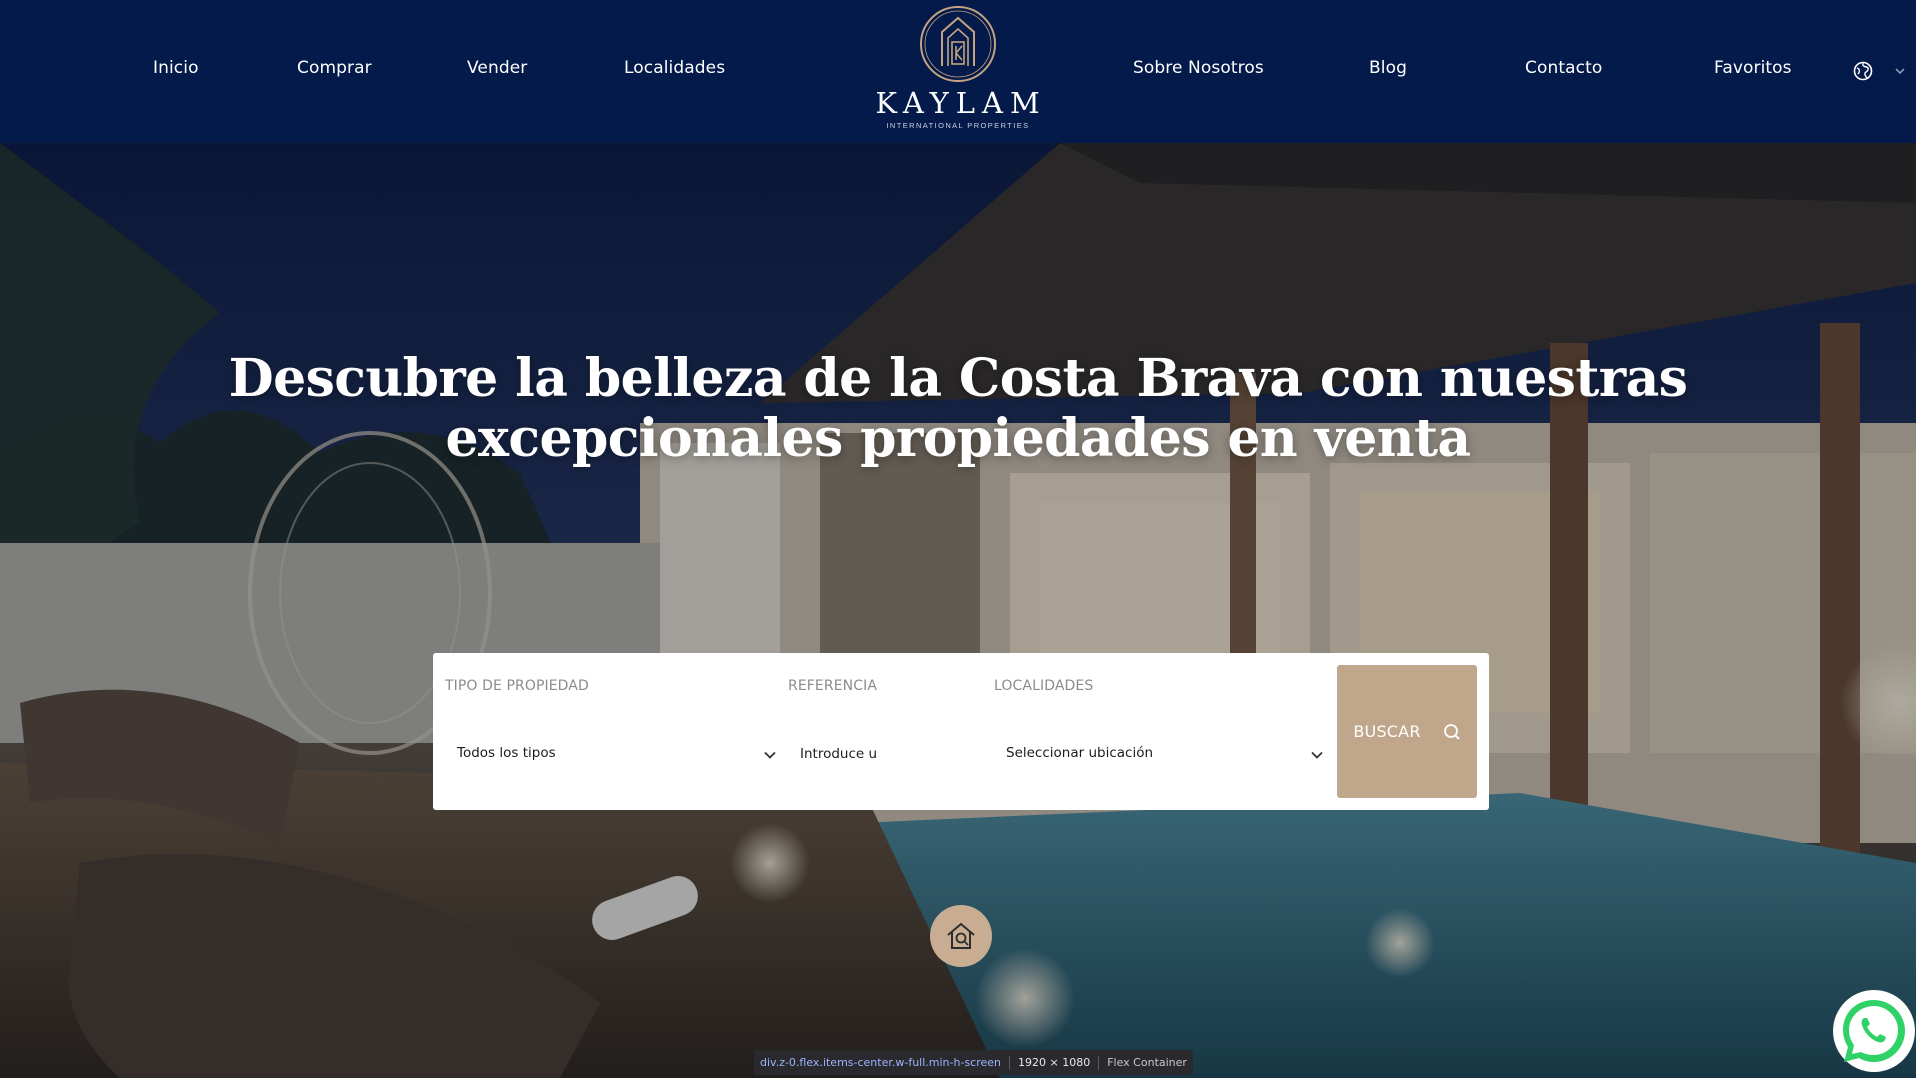  I want to click on property-type-value: Todos los tipos, so click(506, 753).